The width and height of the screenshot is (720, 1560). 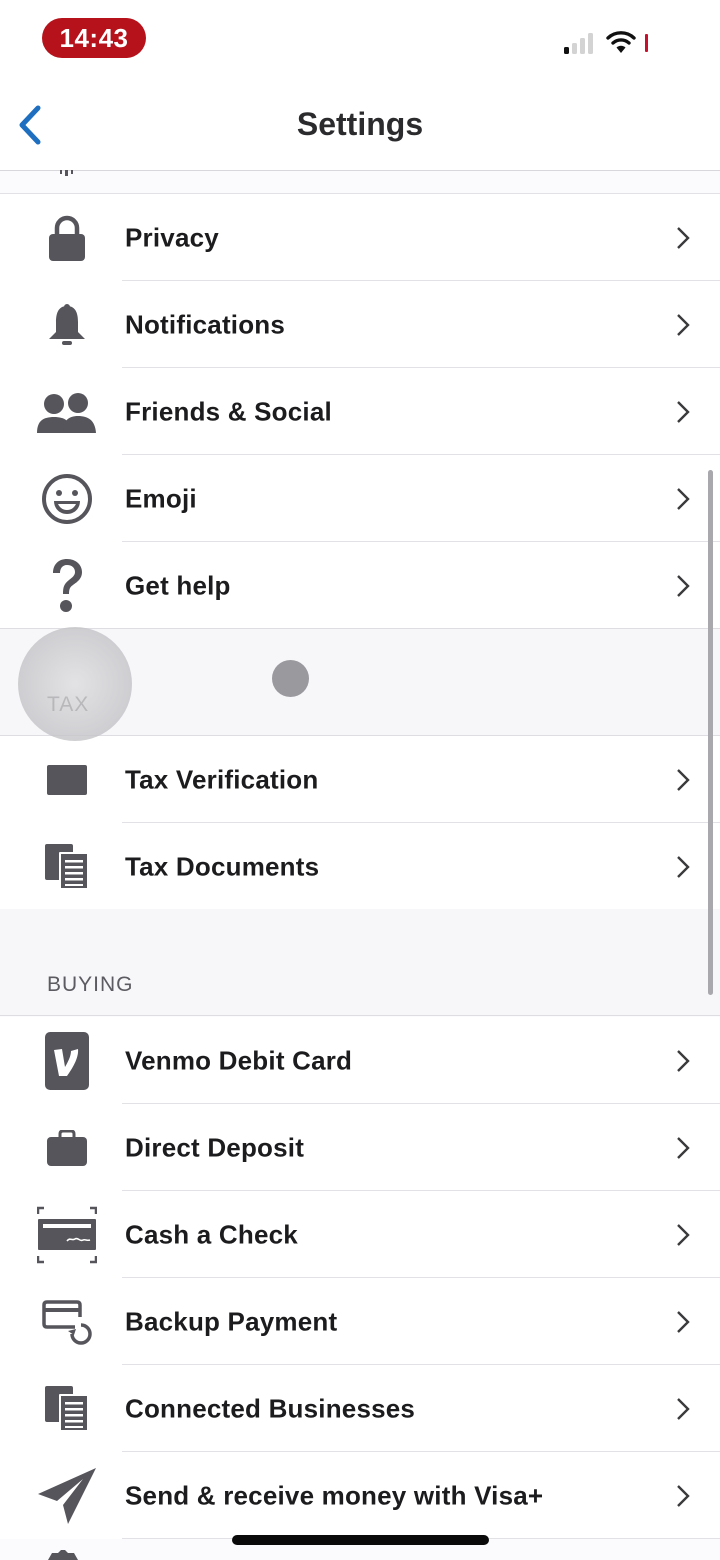 I want to click on question-mark-icon, so click(x=67, y=586).